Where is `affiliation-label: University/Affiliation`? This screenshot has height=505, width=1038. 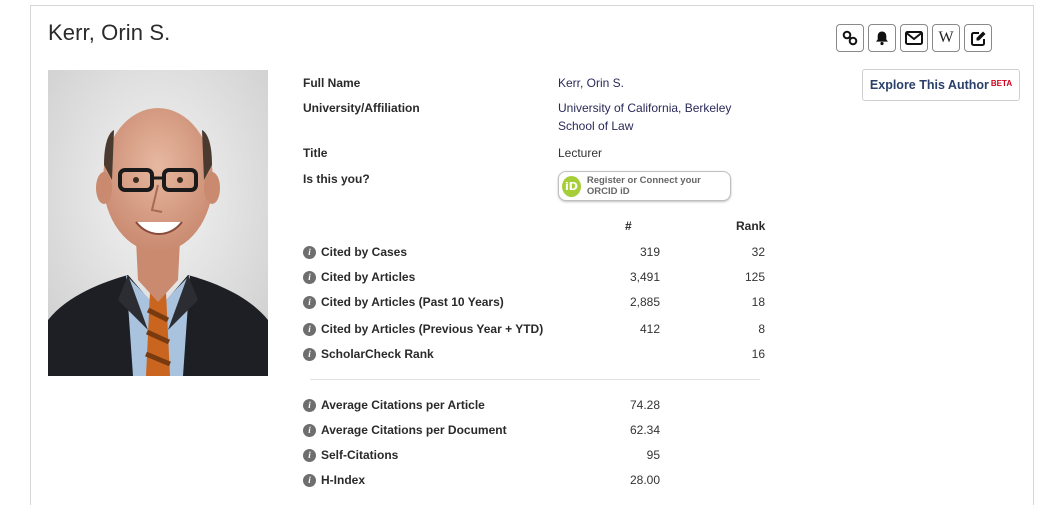
affiliation-label: University/Affiliation is located at coordinates (361, 108).